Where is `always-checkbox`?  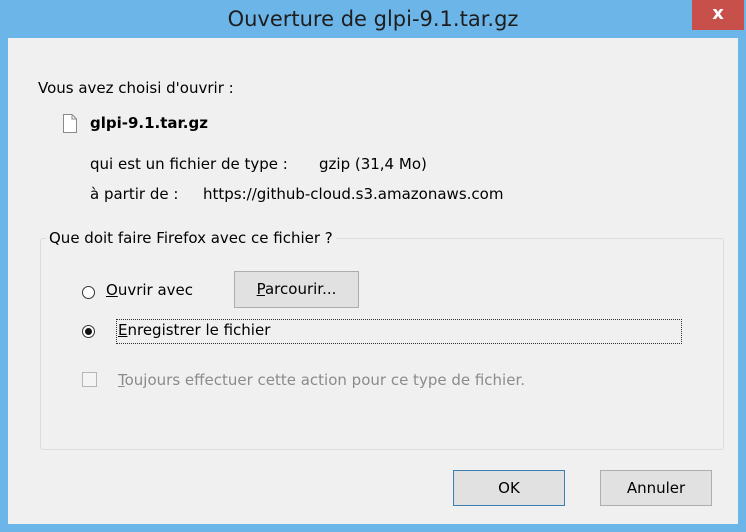
always-checkbox is located at coordinates (89, 379).